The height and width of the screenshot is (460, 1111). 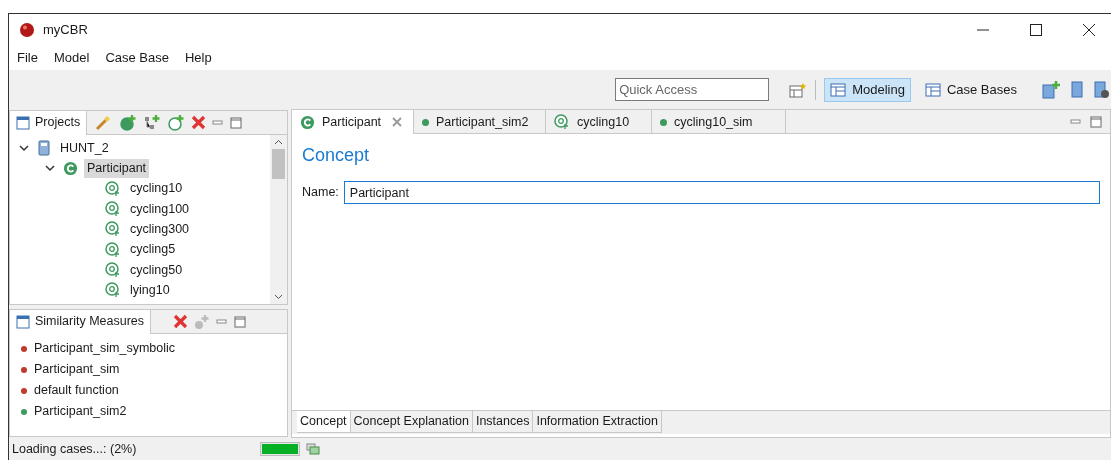 I want to click on close-tab-icon, so click(x=397, y=122).